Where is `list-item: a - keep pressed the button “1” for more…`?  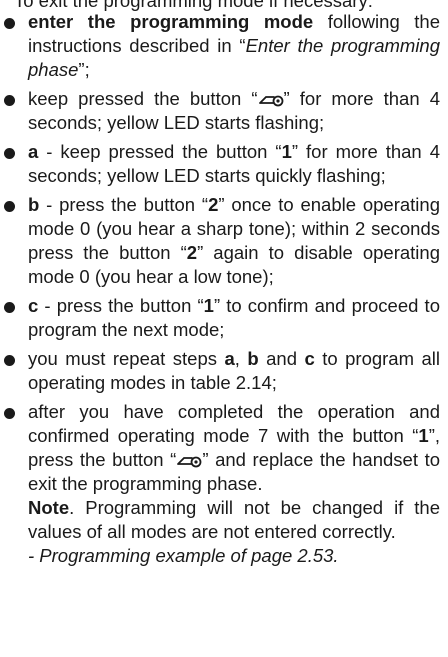
list-item: a - keep pressed the button “1” for more… is located at coordinates (224, 164).